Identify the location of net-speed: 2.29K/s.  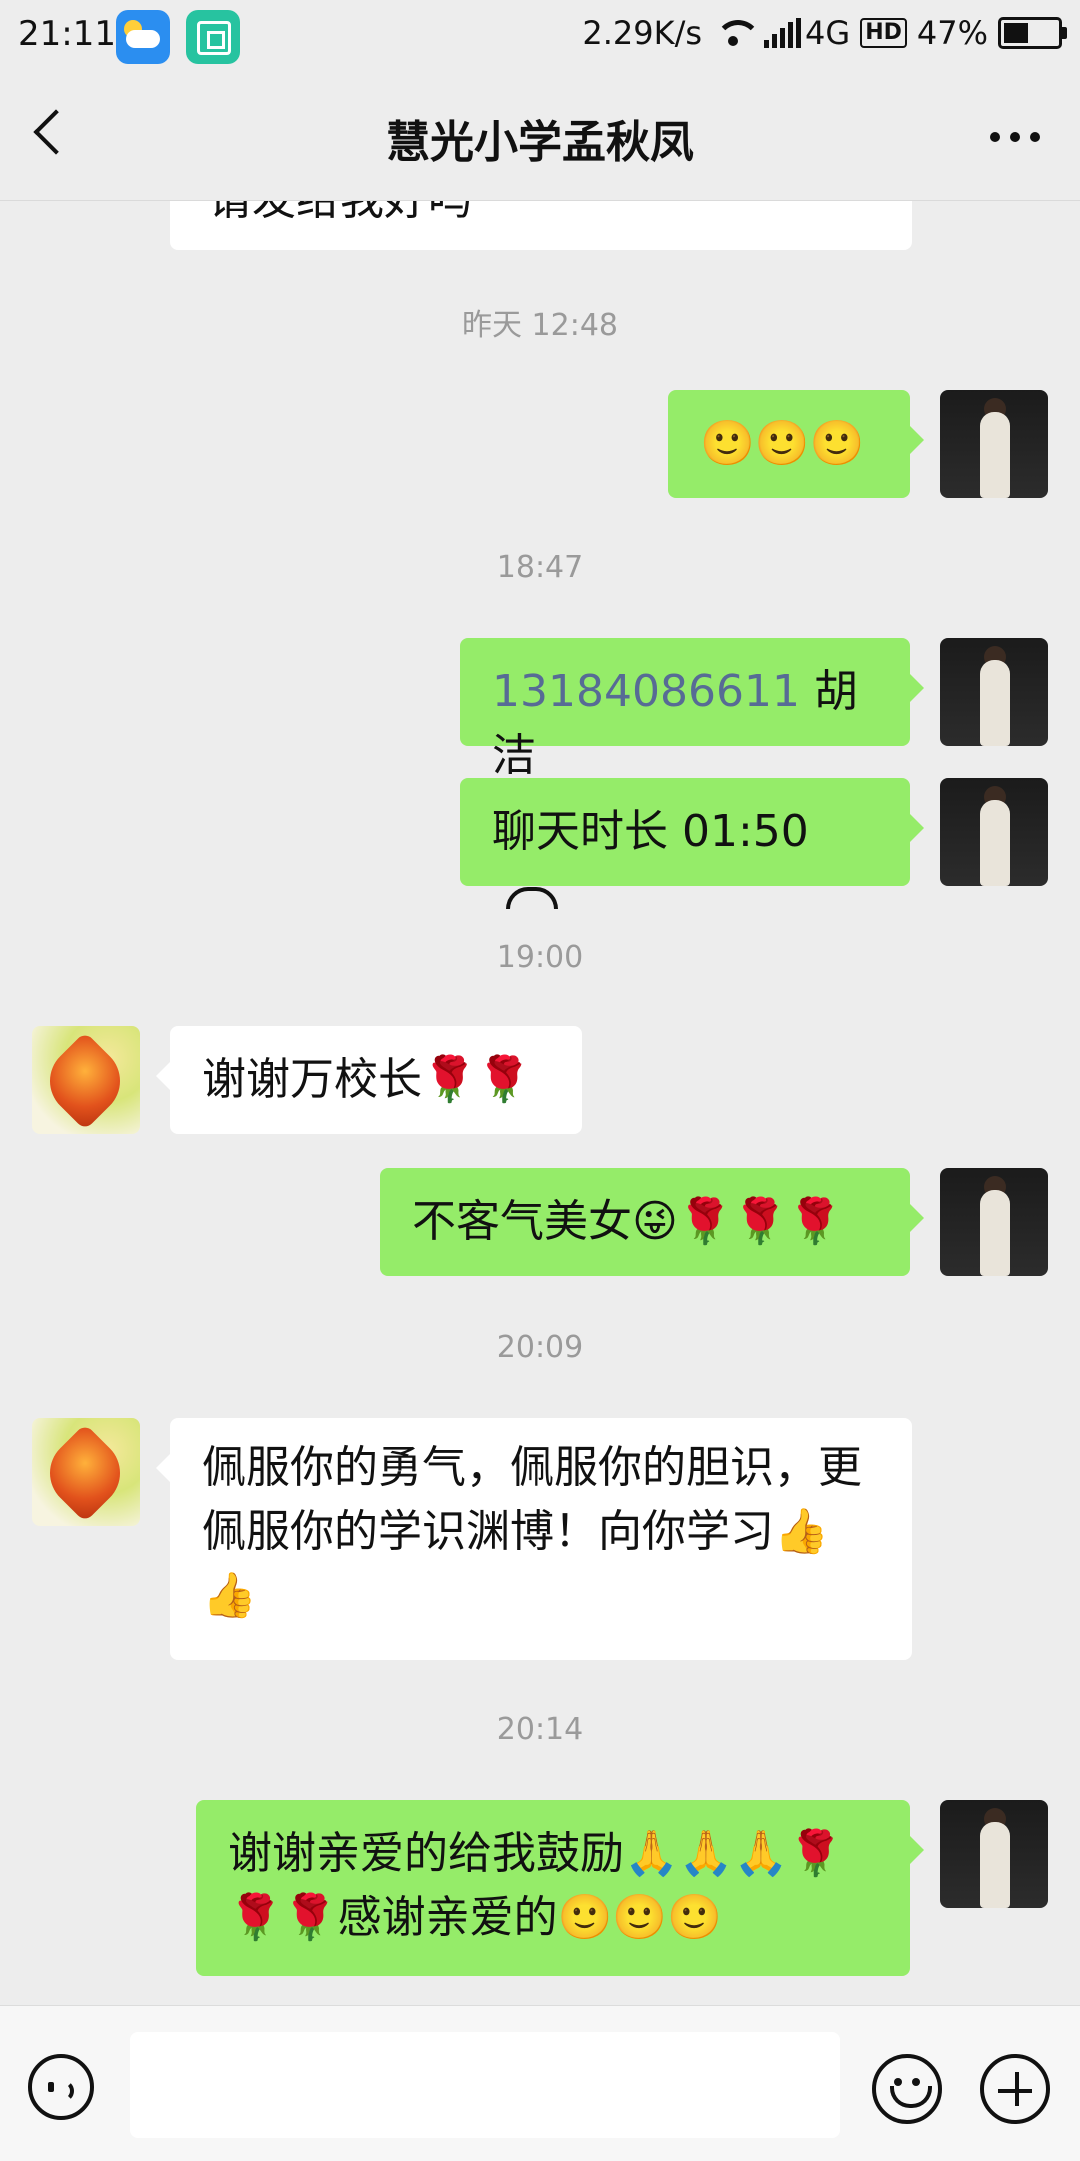
(642, 33).